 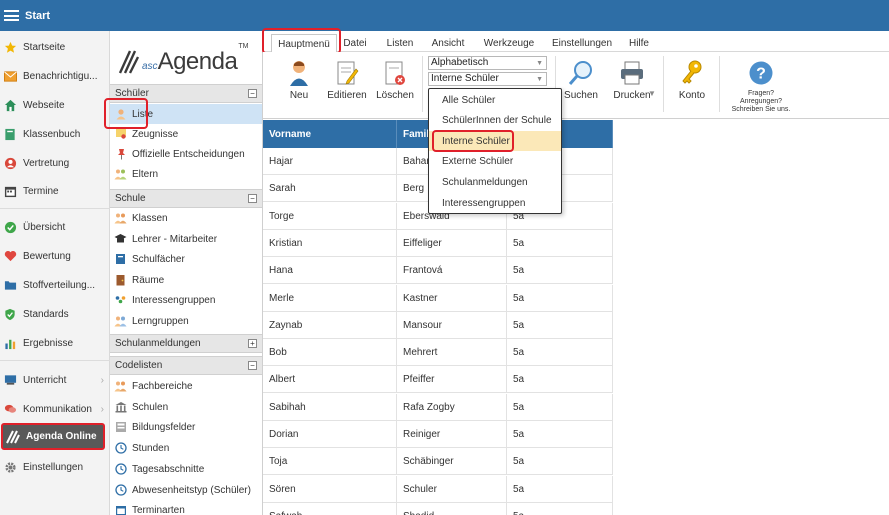 I want to click on table-row: Sabihah Rafa Zogby 5a, so click(x=438, y=407).